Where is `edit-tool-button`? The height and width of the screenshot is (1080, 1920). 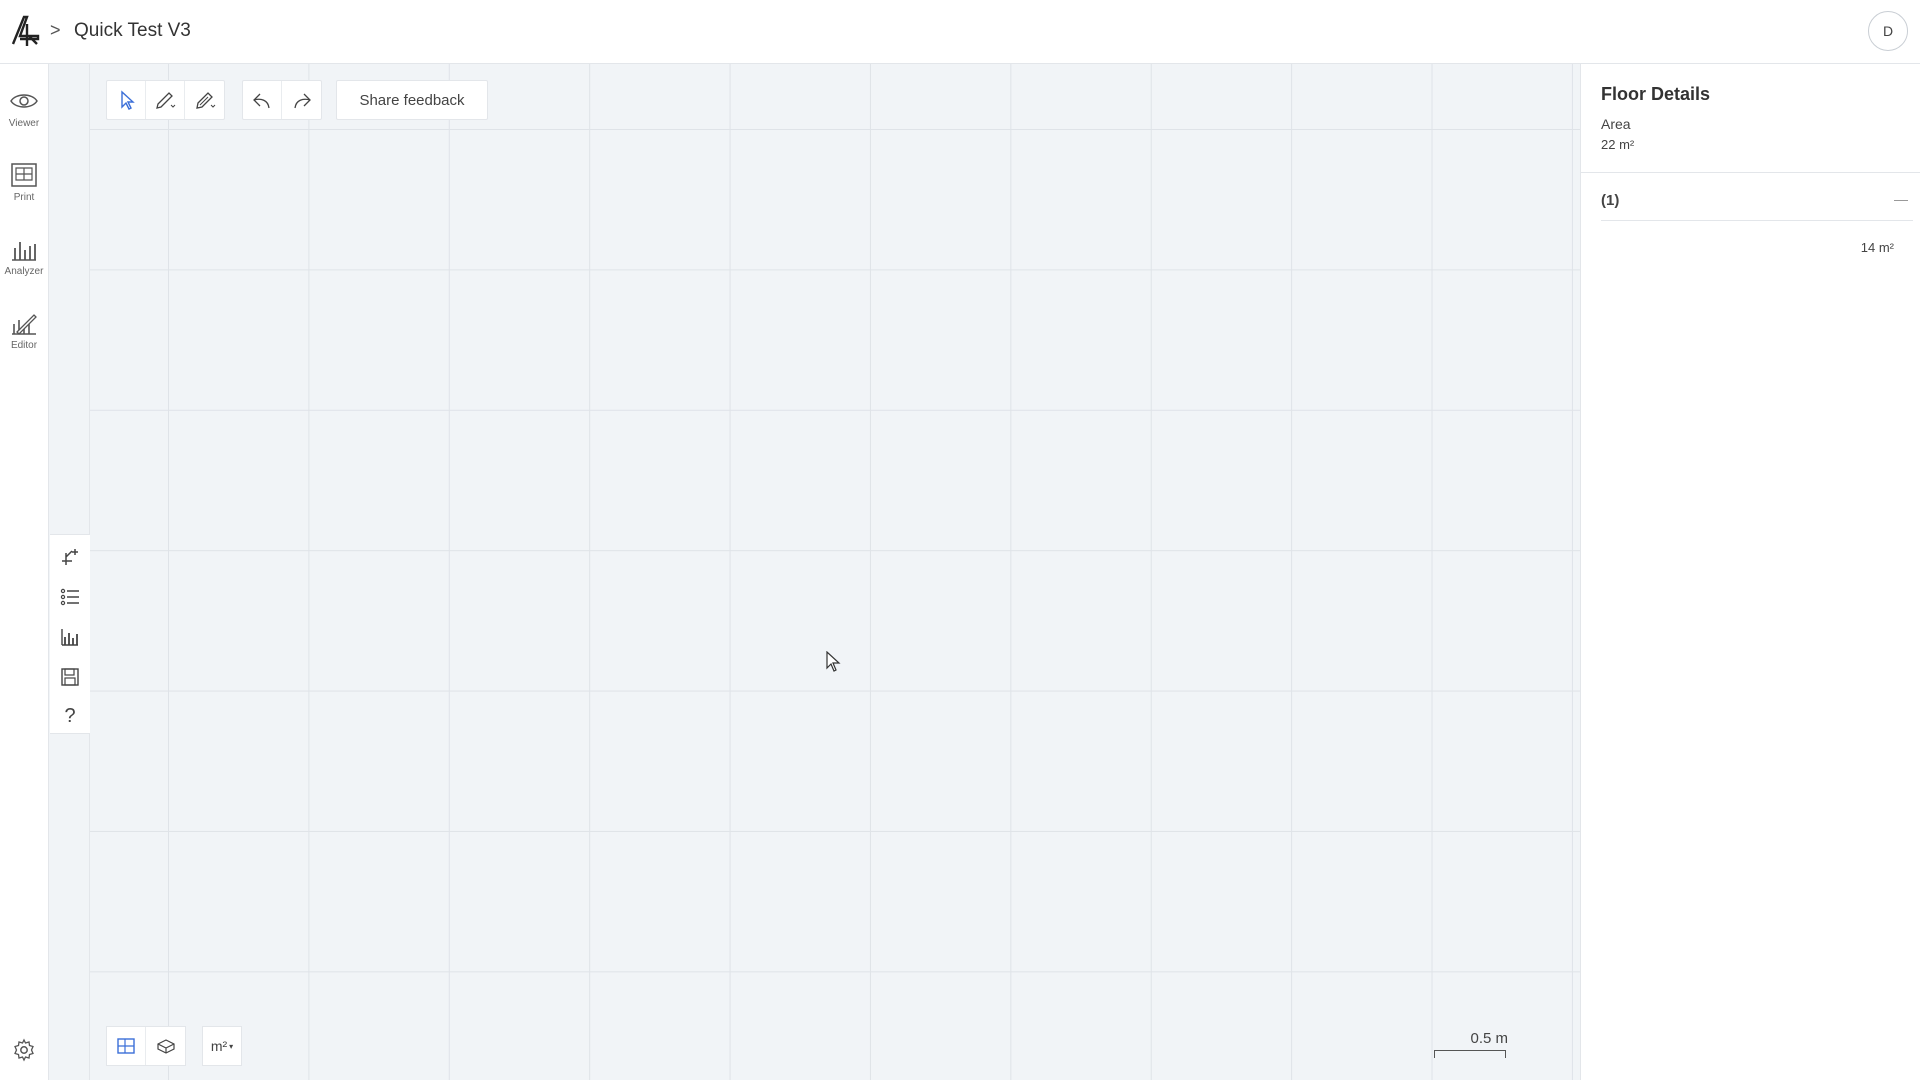
edit-tool-button is located at coordinates (204, 100).